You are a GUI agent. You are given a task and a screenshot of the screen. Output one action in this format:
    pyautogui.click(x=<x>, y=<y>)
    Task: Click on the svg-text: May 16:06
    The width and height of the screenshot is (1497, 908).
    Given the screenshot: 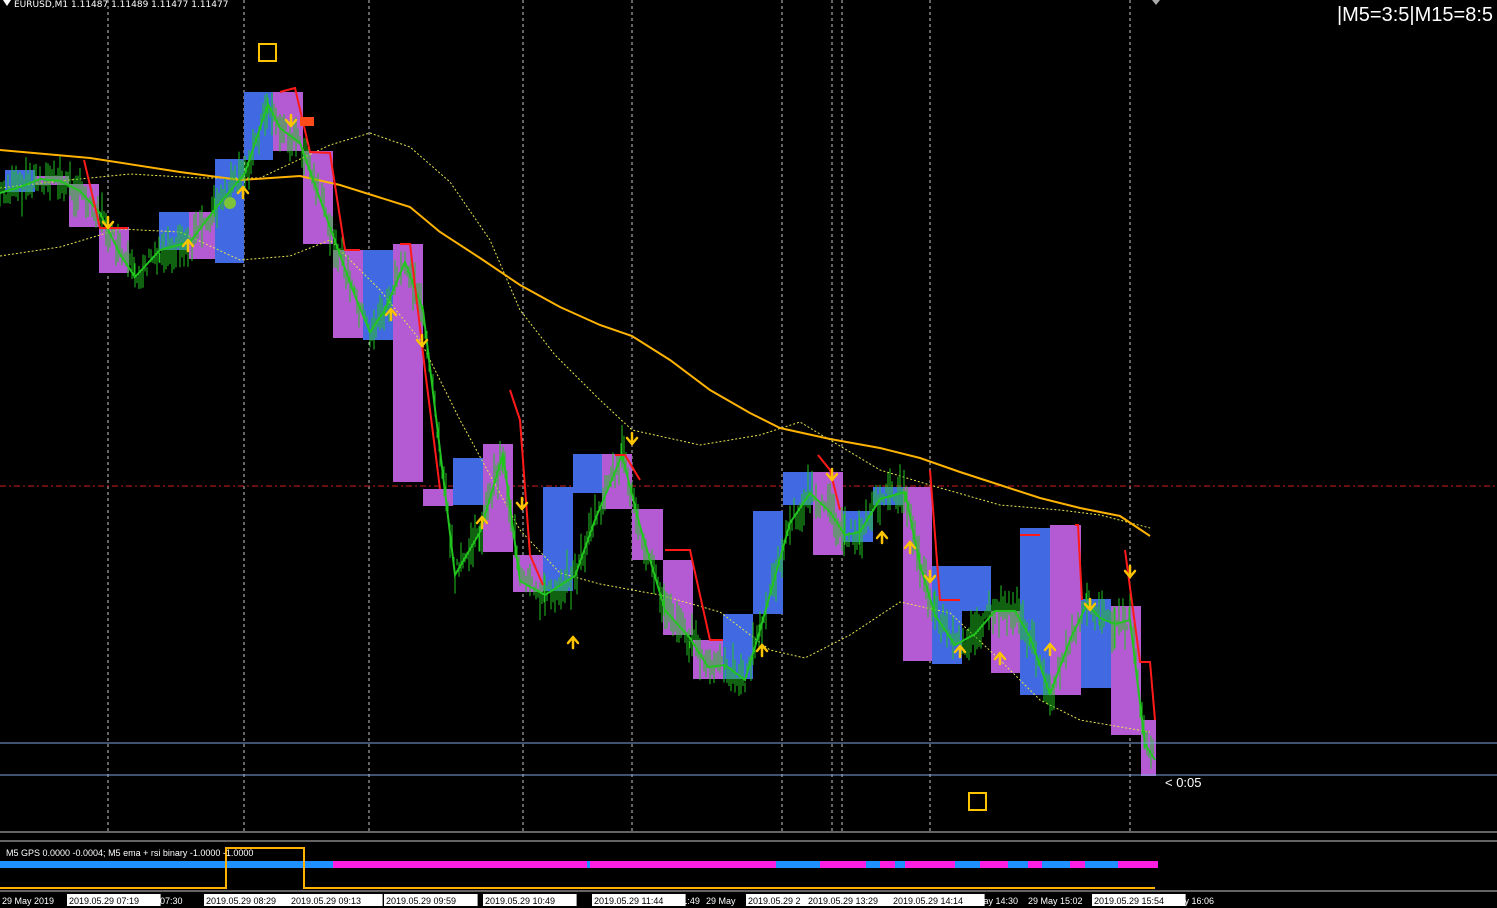 What is the action you would take?
    pyautogui.click(x=1193, y=901)
    